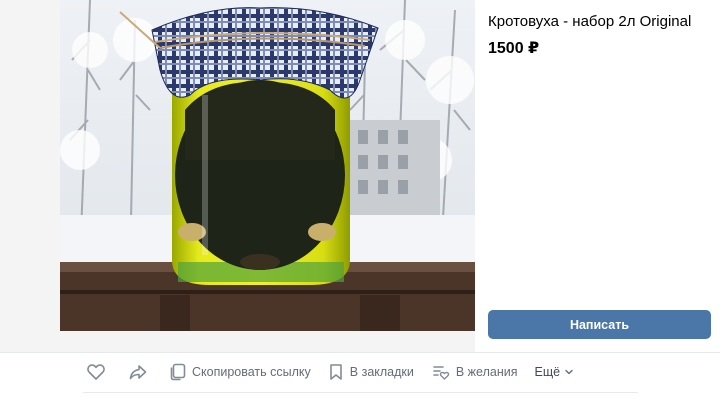 The image size is (720, 405). Describe the element at coordinates (600, 35) in the screenshot. I see `product-info: Кротовуха - набор 2л Original 1500 ₽` at that location.